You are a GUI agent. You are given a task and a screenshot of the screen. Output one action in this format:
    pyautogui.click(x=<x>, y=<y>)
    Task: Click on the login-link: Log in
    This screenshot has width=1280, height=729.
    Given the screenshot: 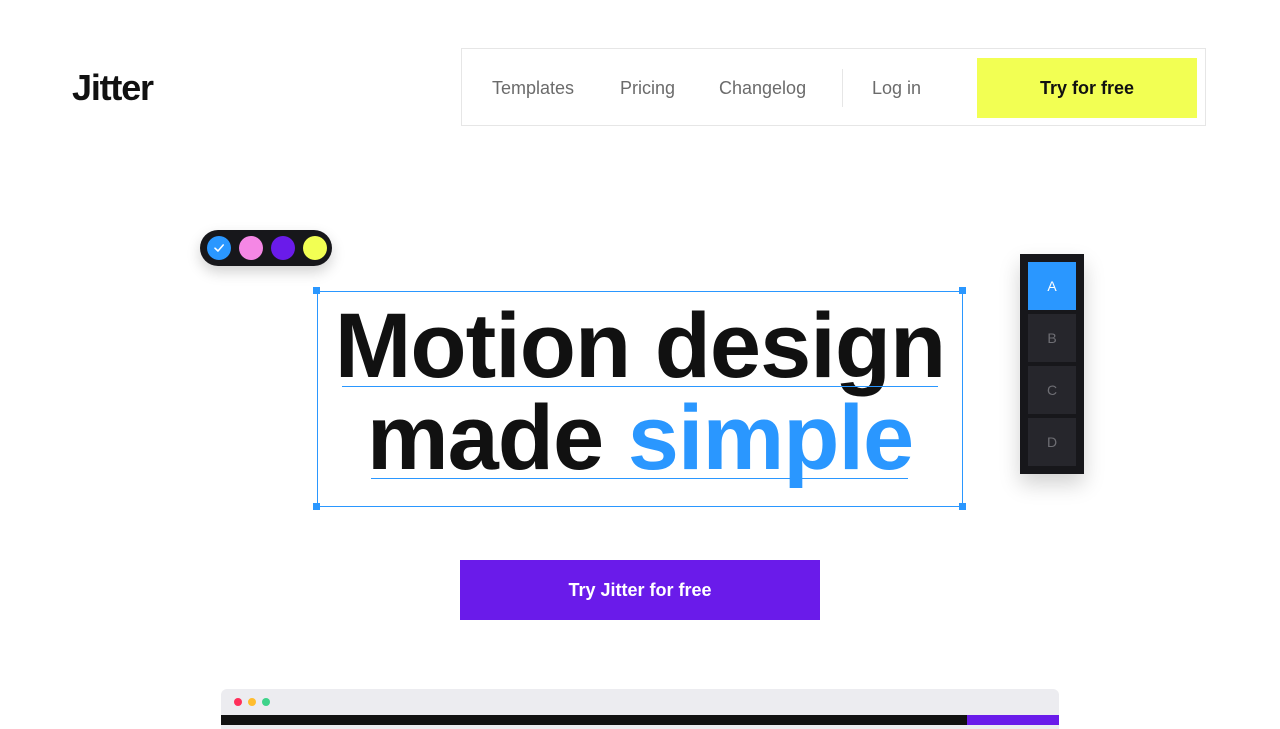 What is the action you would take?
    pyautogui.click(x=896, y=88)
    